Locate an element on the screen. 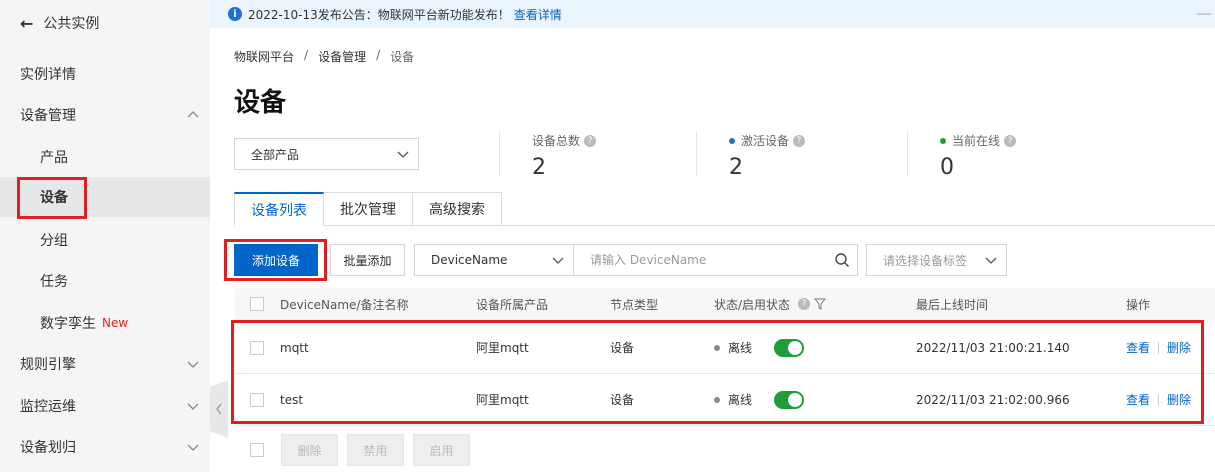  column-header: DeviceName/备注名称 is located at coordinates (344, 304).